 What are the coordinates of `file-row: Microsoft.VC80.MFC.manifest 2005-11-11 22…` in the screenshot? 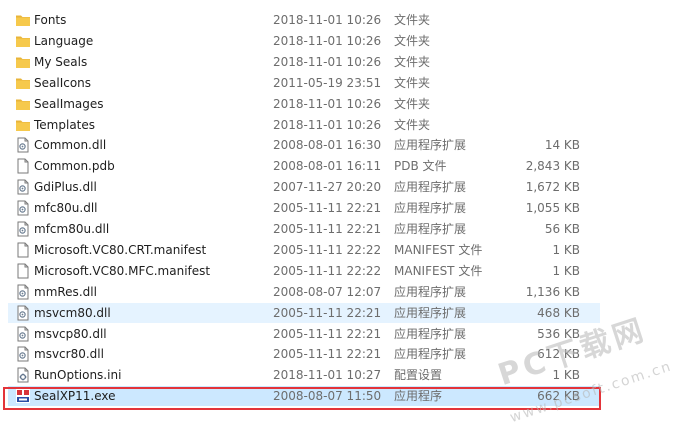 It's located at (304, 271).